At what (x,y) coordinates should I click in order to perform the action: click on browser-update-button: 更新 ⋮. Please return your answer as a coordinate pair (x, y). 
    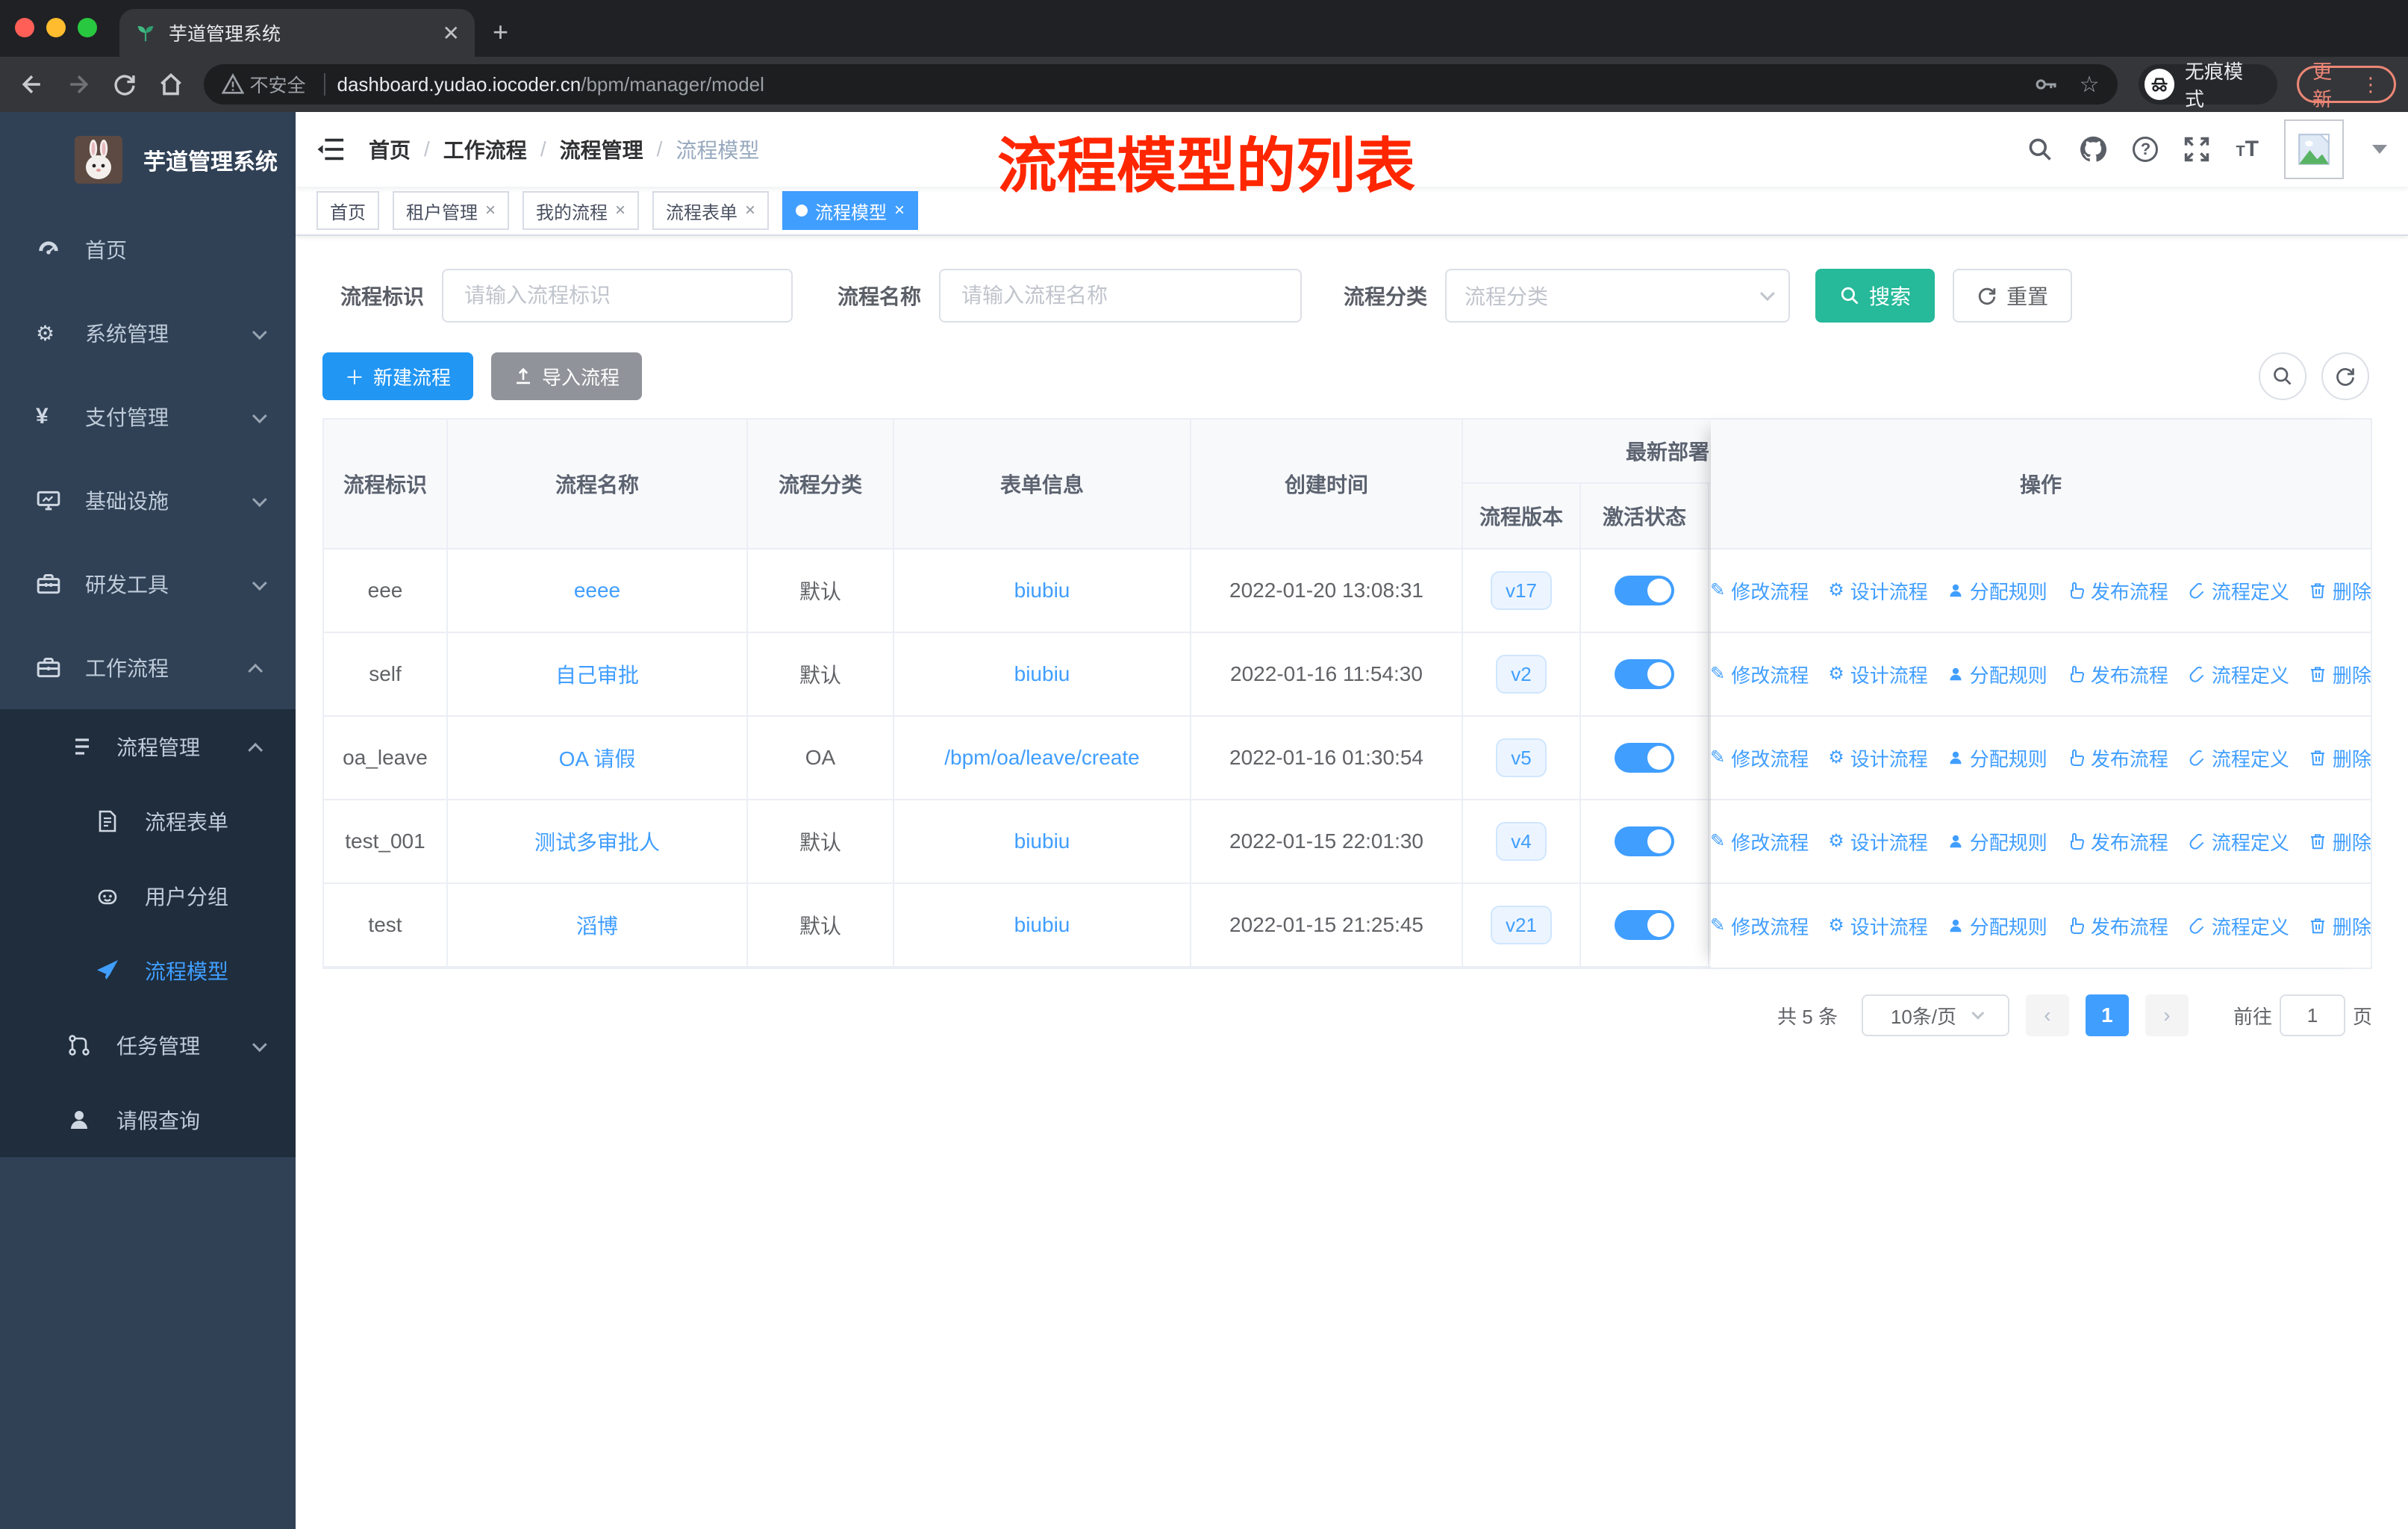
    Looking at the image, I should click on (2347, 85).